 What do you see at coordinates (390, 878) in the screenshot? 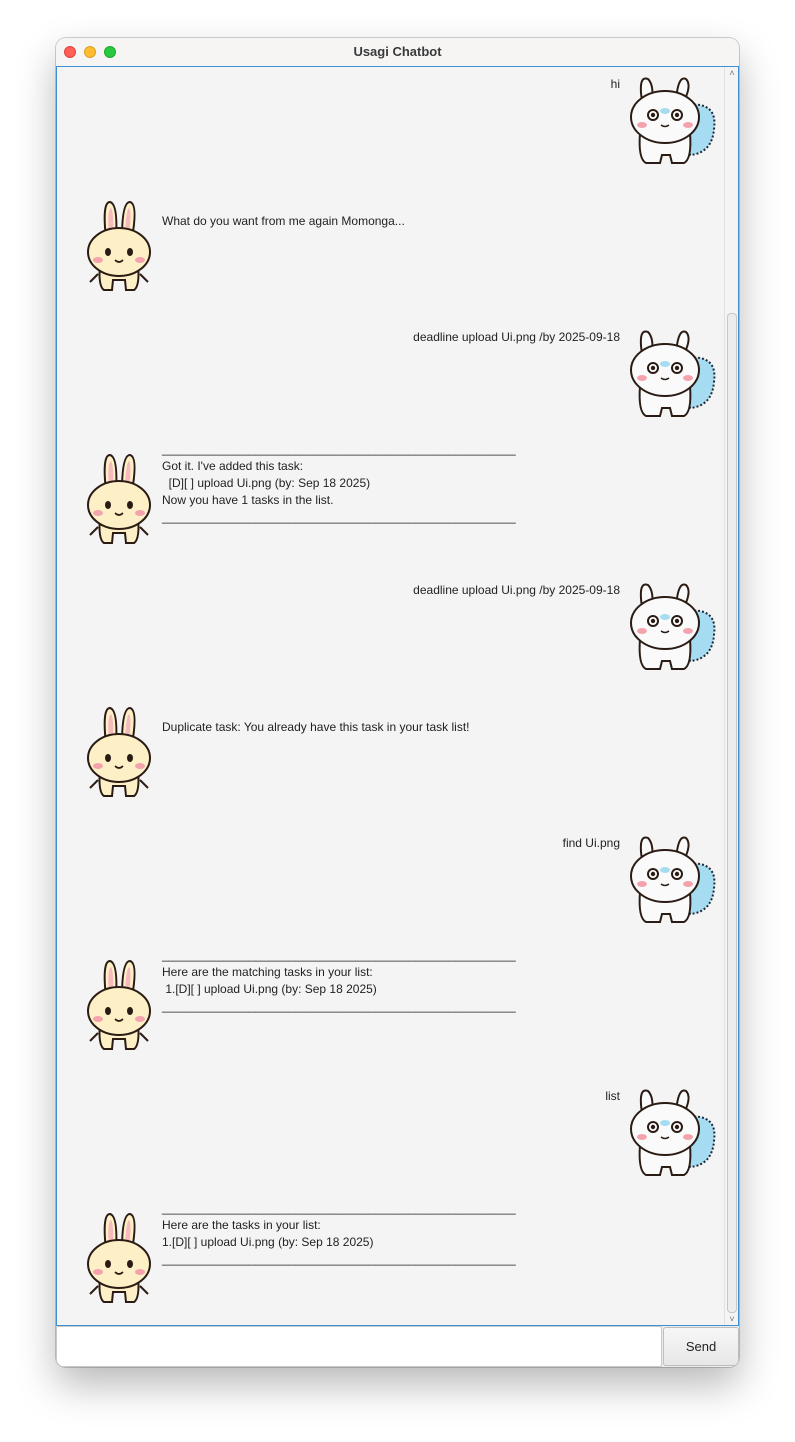
I see `user-dialog-row: find Ui.png` at bounding box center [390, 878].